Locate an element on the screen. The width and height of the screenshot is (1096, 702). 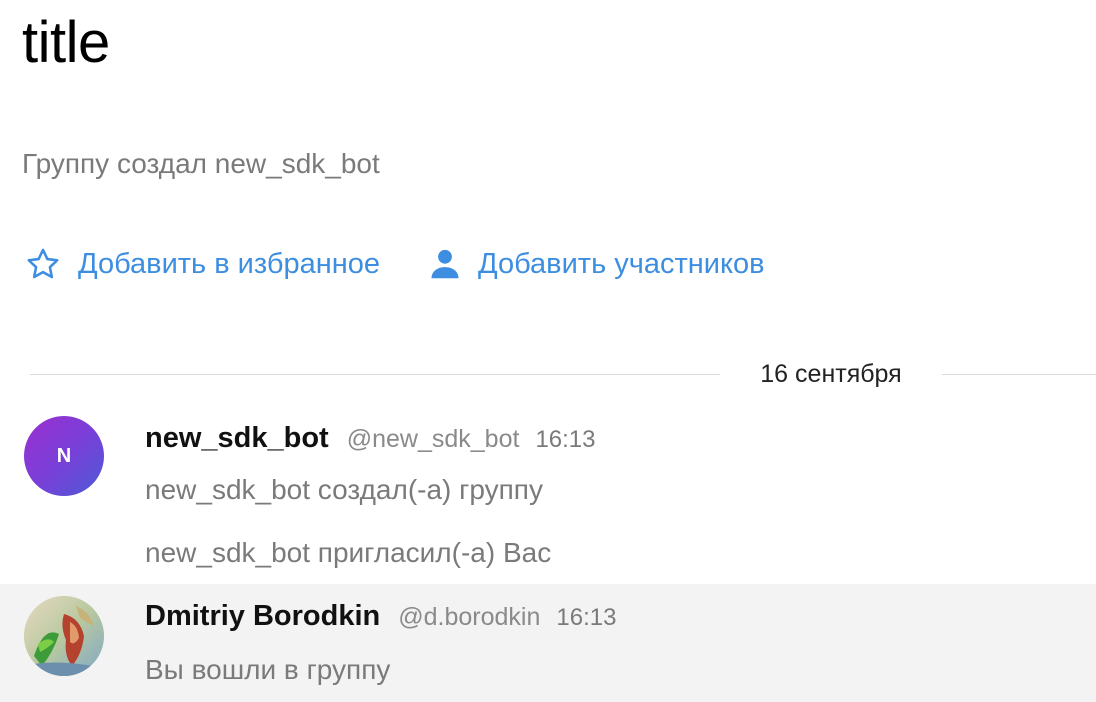
add-members-label: Добавить участников is located at coordinates (621, 263).